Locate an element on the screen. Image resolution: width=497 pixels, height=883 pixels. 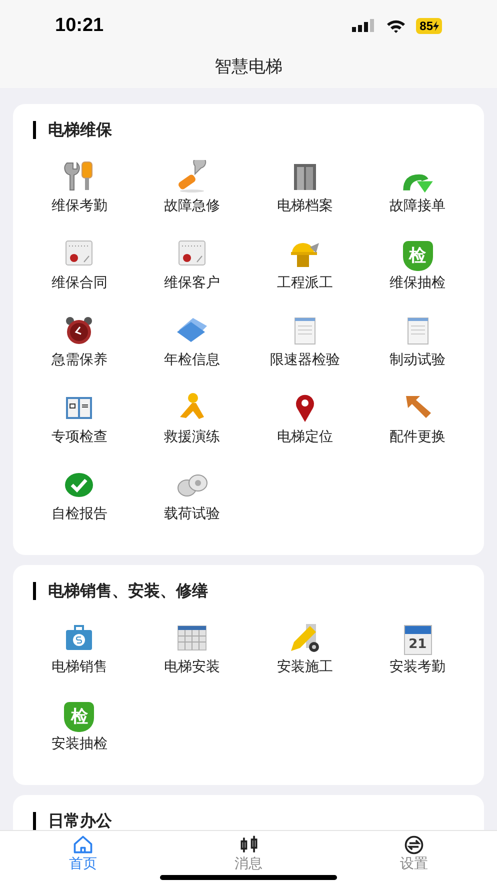
menu-item: 限速器检验 is located at coordinates (305, 348).